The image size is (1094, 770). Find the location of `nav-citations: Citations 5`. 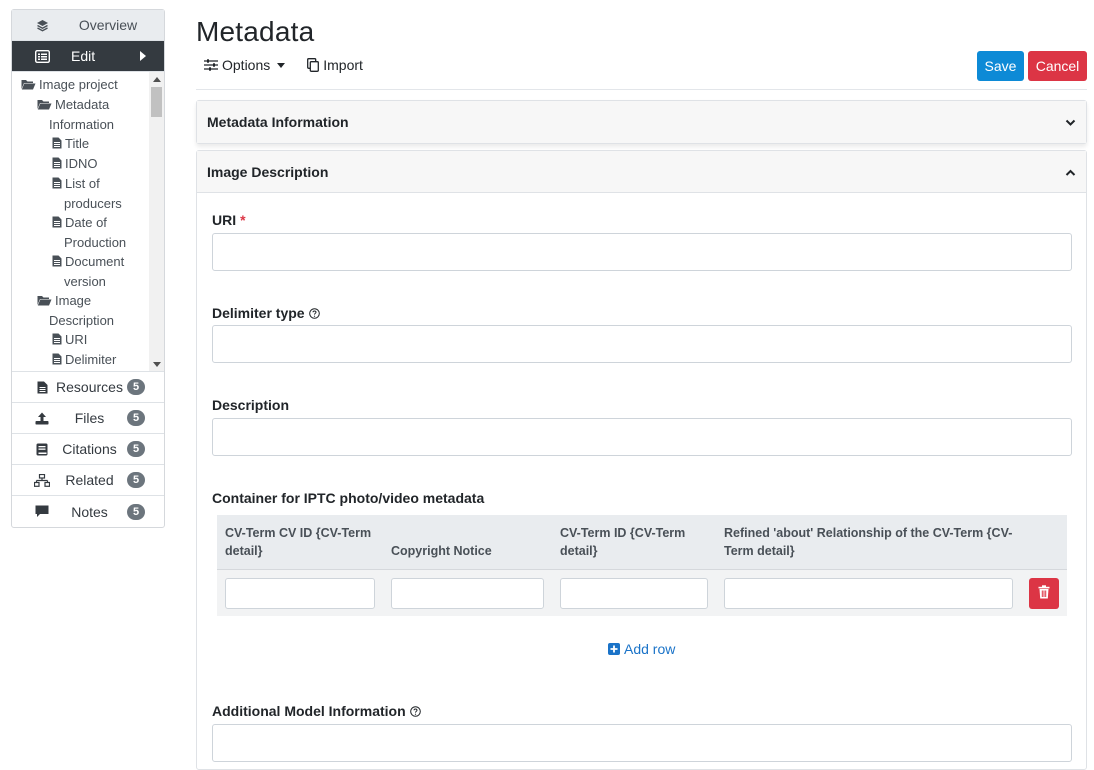

nav-citations: Citations 5 is located at coordinates (88, 449).